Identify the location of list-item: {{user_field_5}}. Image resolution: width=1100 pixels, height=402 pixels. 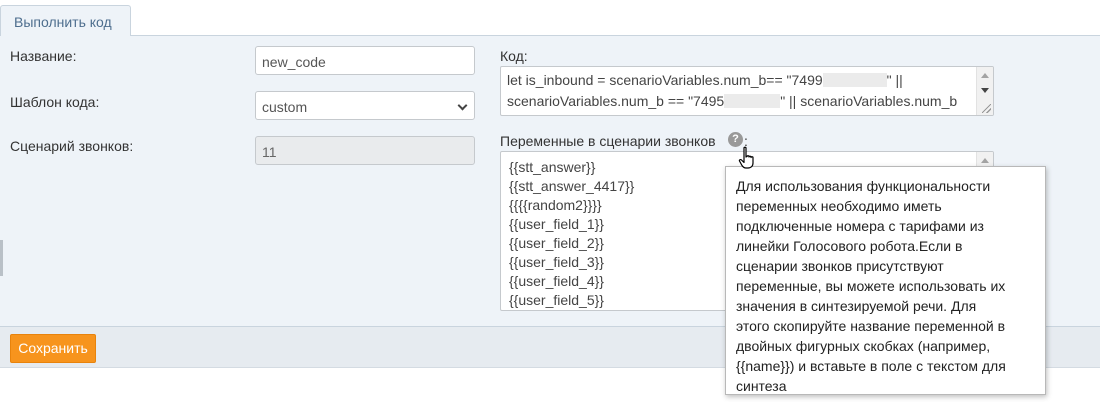
(556, 300).